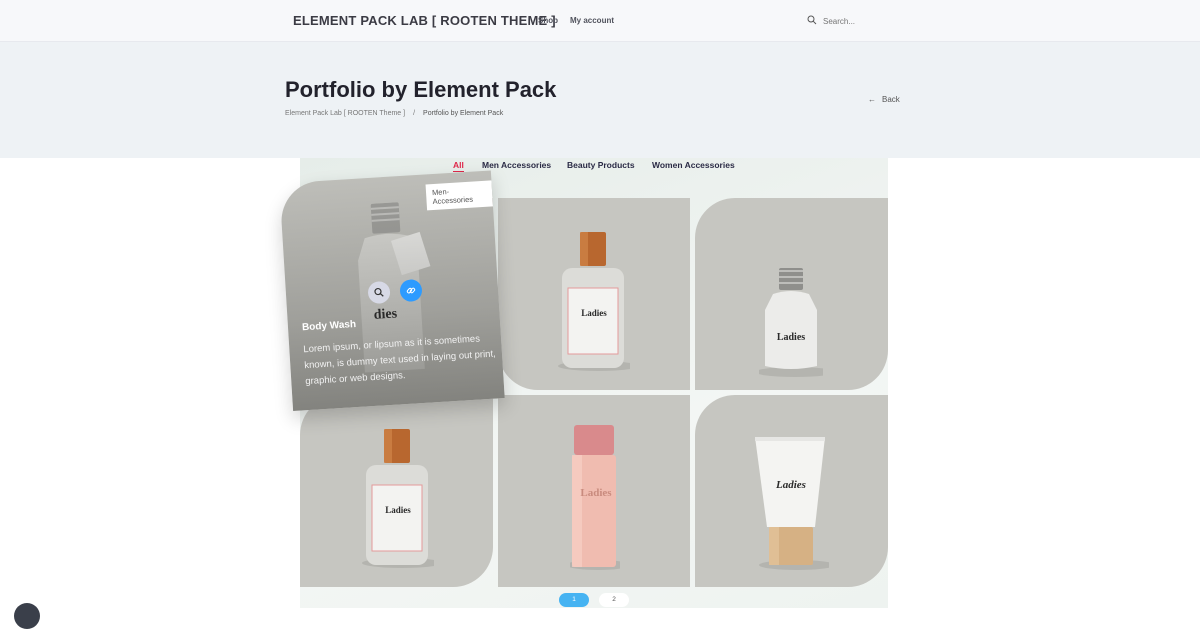 The image size is (1200, 629). I want to click on breadcrumb-home-link: Element Pack Lab [ ROOTEN Theme ], so click(345, 113).